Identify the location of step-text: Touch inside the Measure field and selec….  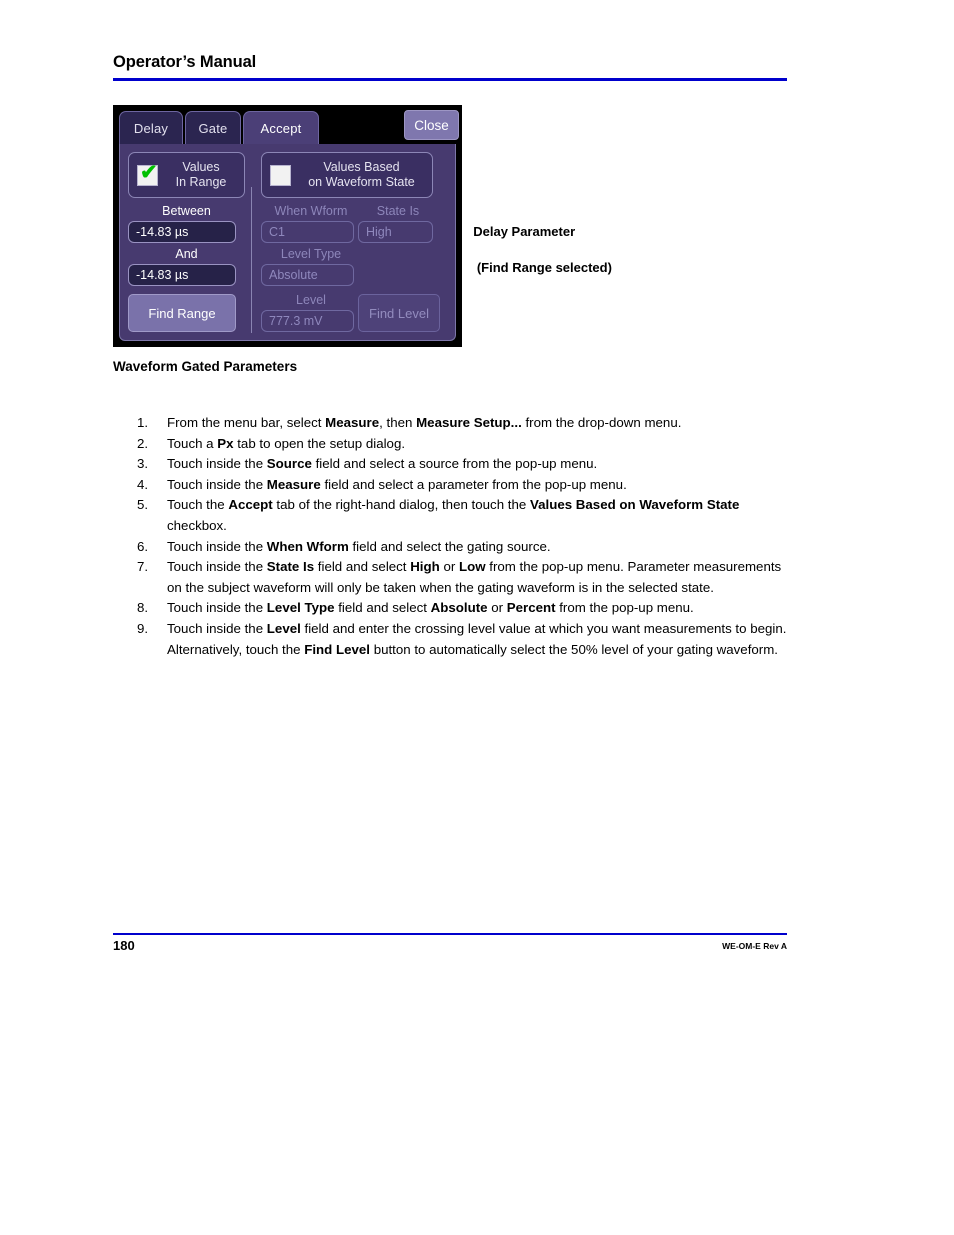
(397, 484).